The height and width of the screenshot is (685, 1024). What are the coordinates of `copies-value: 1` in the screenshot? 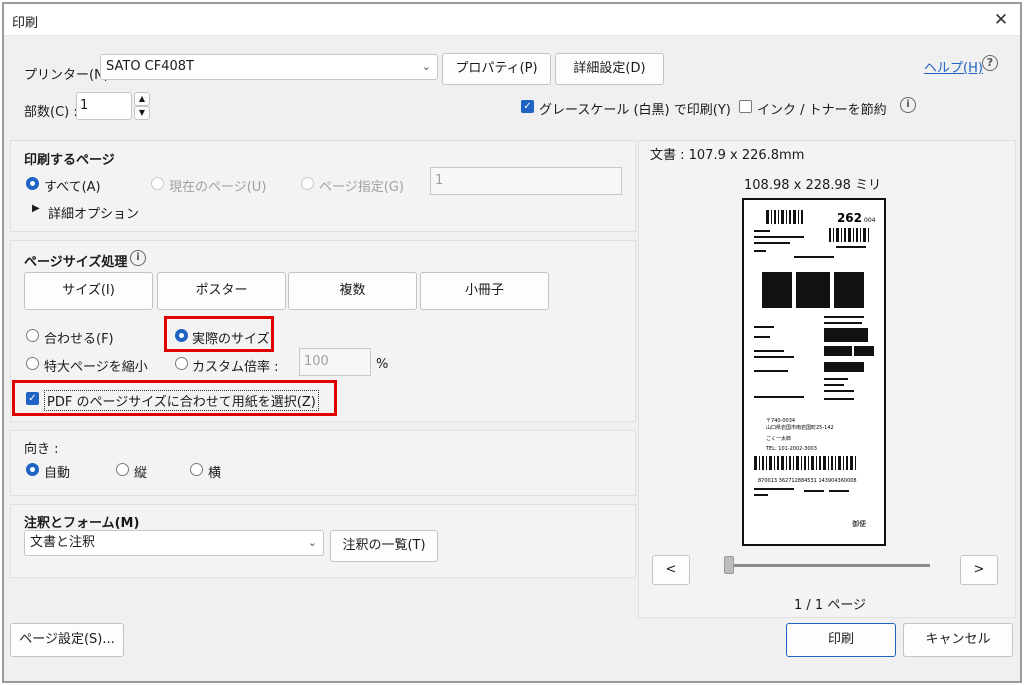 It's located at (84, 105).